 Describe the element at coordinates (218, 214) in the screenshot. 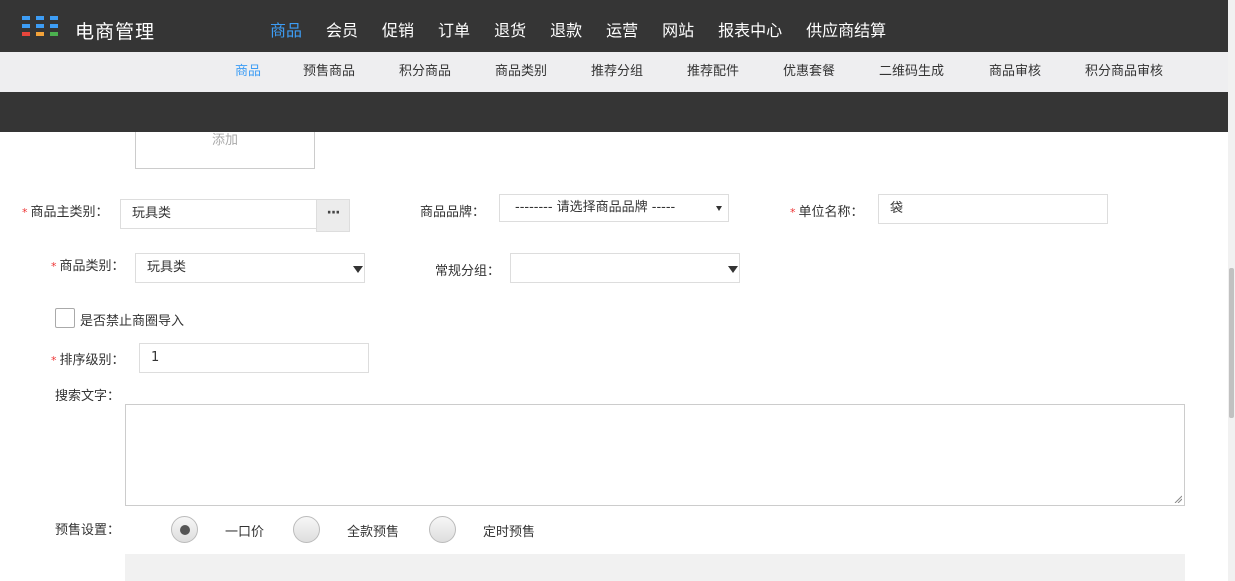

I see `main-category-input: 玩具类` at that location.